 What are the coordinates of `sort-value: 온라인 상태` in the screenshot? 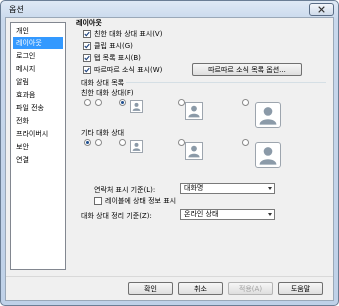 It's located at (201, 214).